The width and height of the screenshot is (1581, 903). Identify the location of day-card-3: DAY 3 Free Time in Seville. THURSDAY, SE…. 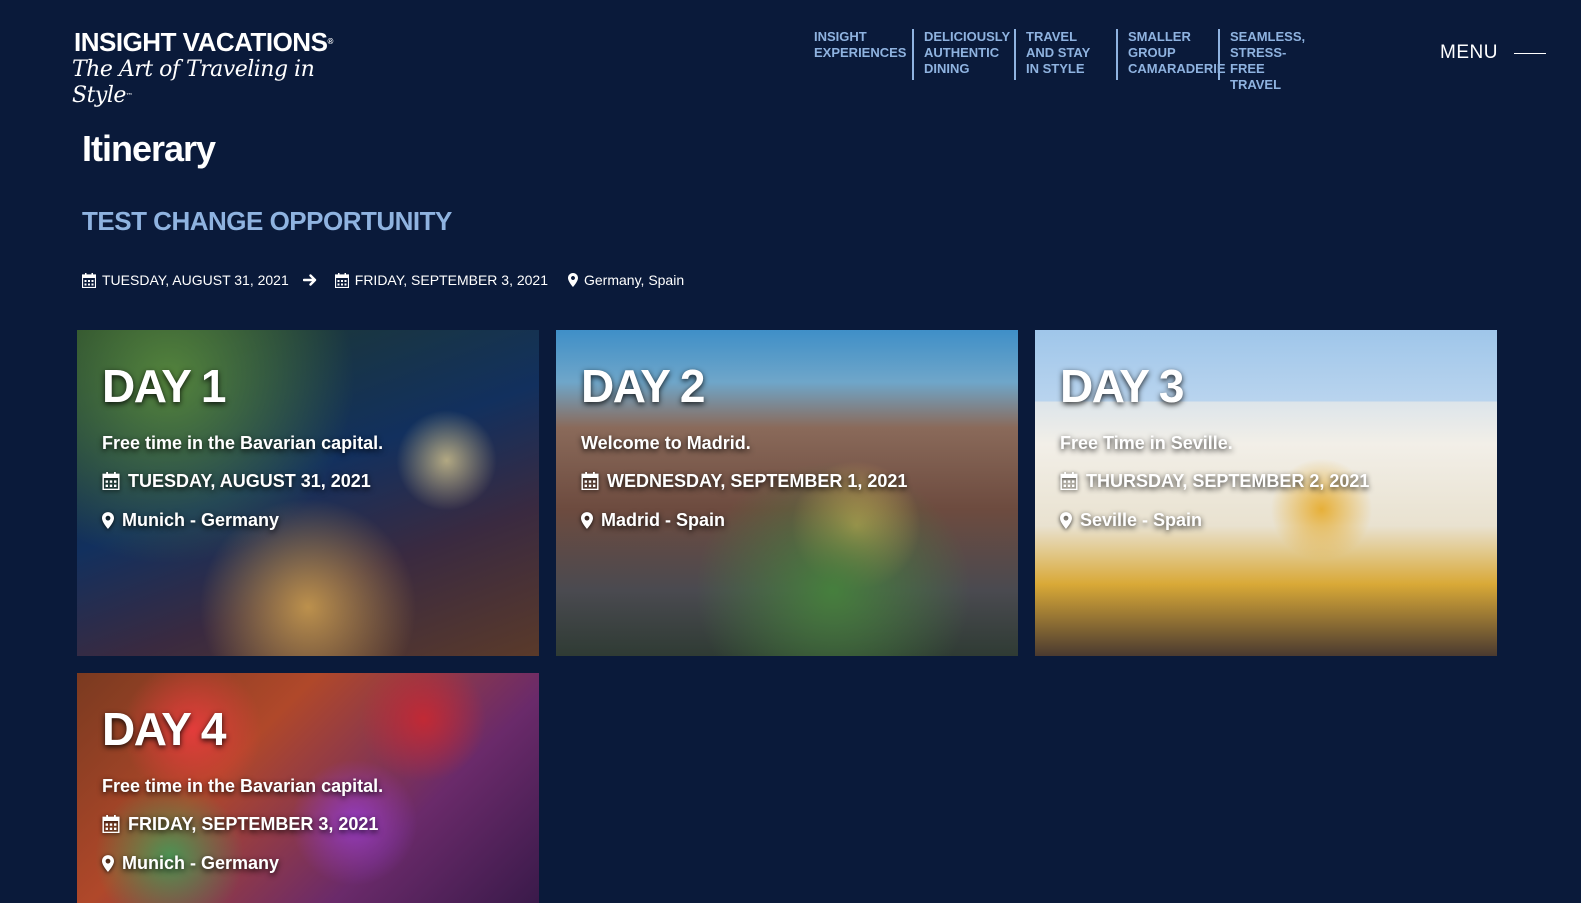
(1266, 493).